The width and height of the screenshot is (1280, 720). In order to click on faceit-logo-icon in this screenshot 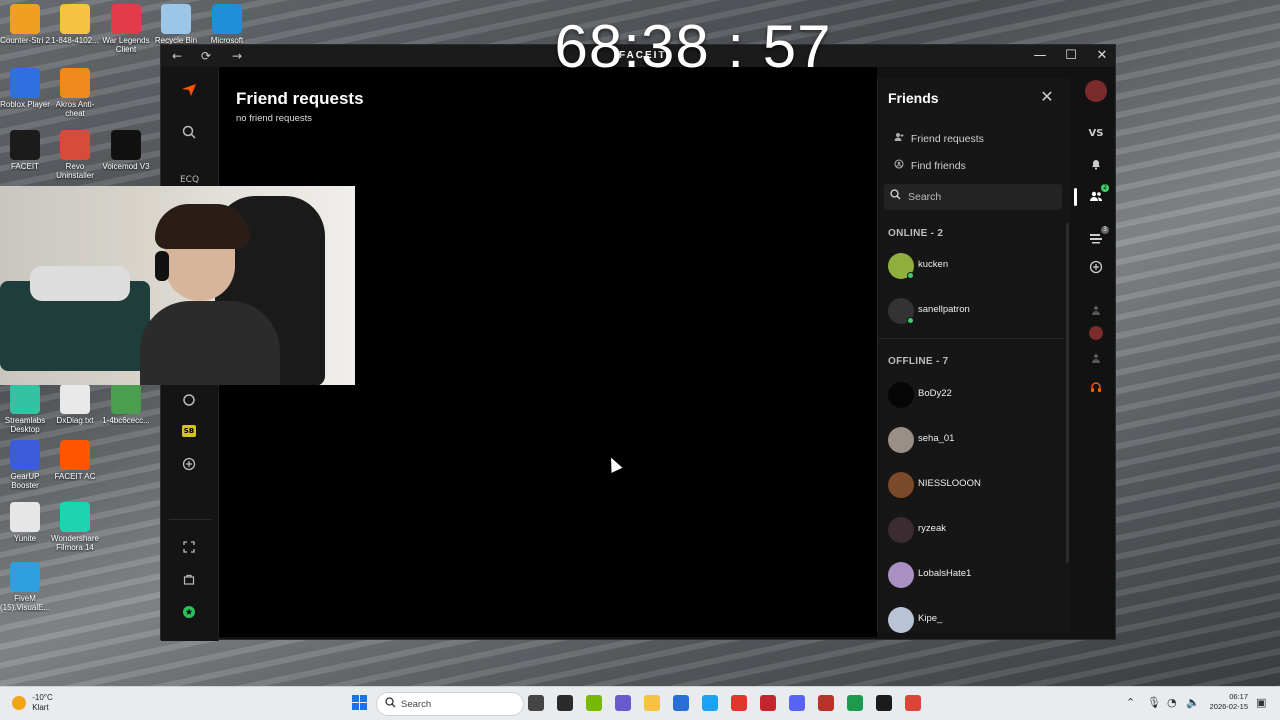, I will do `click(189, 92)`.